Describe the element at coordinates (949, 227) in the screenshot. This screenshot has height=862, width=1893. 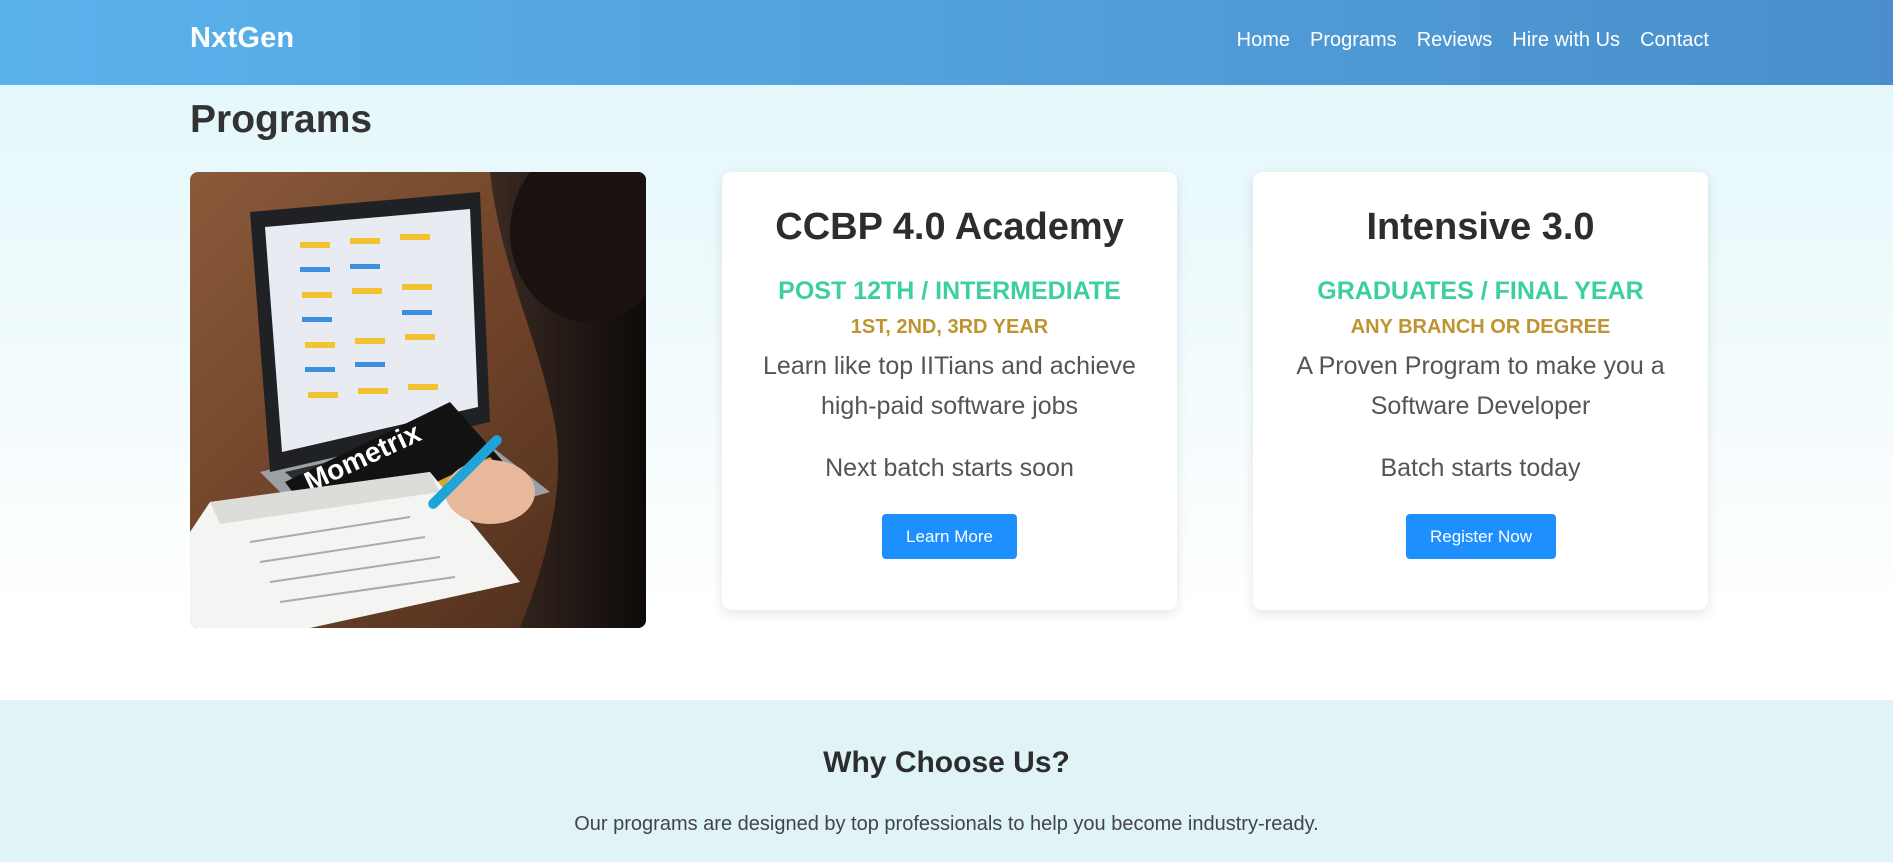
I see `card-title: CCBP 4.0 Academy` at that location.